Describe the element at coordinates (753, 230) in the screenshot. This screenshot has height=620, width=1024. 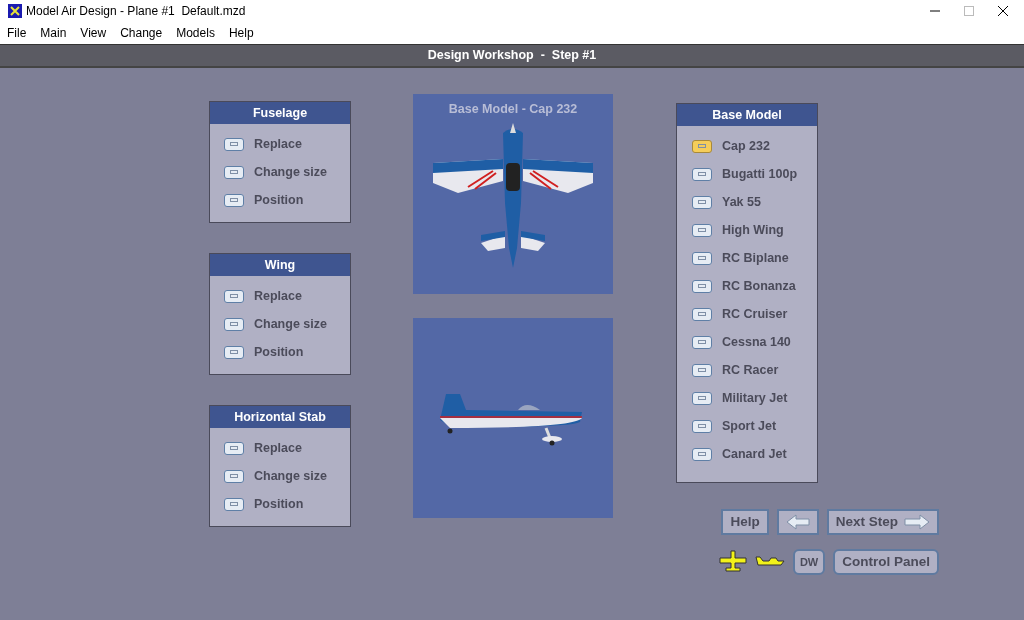
I see `model-label: High Wing` at that location.